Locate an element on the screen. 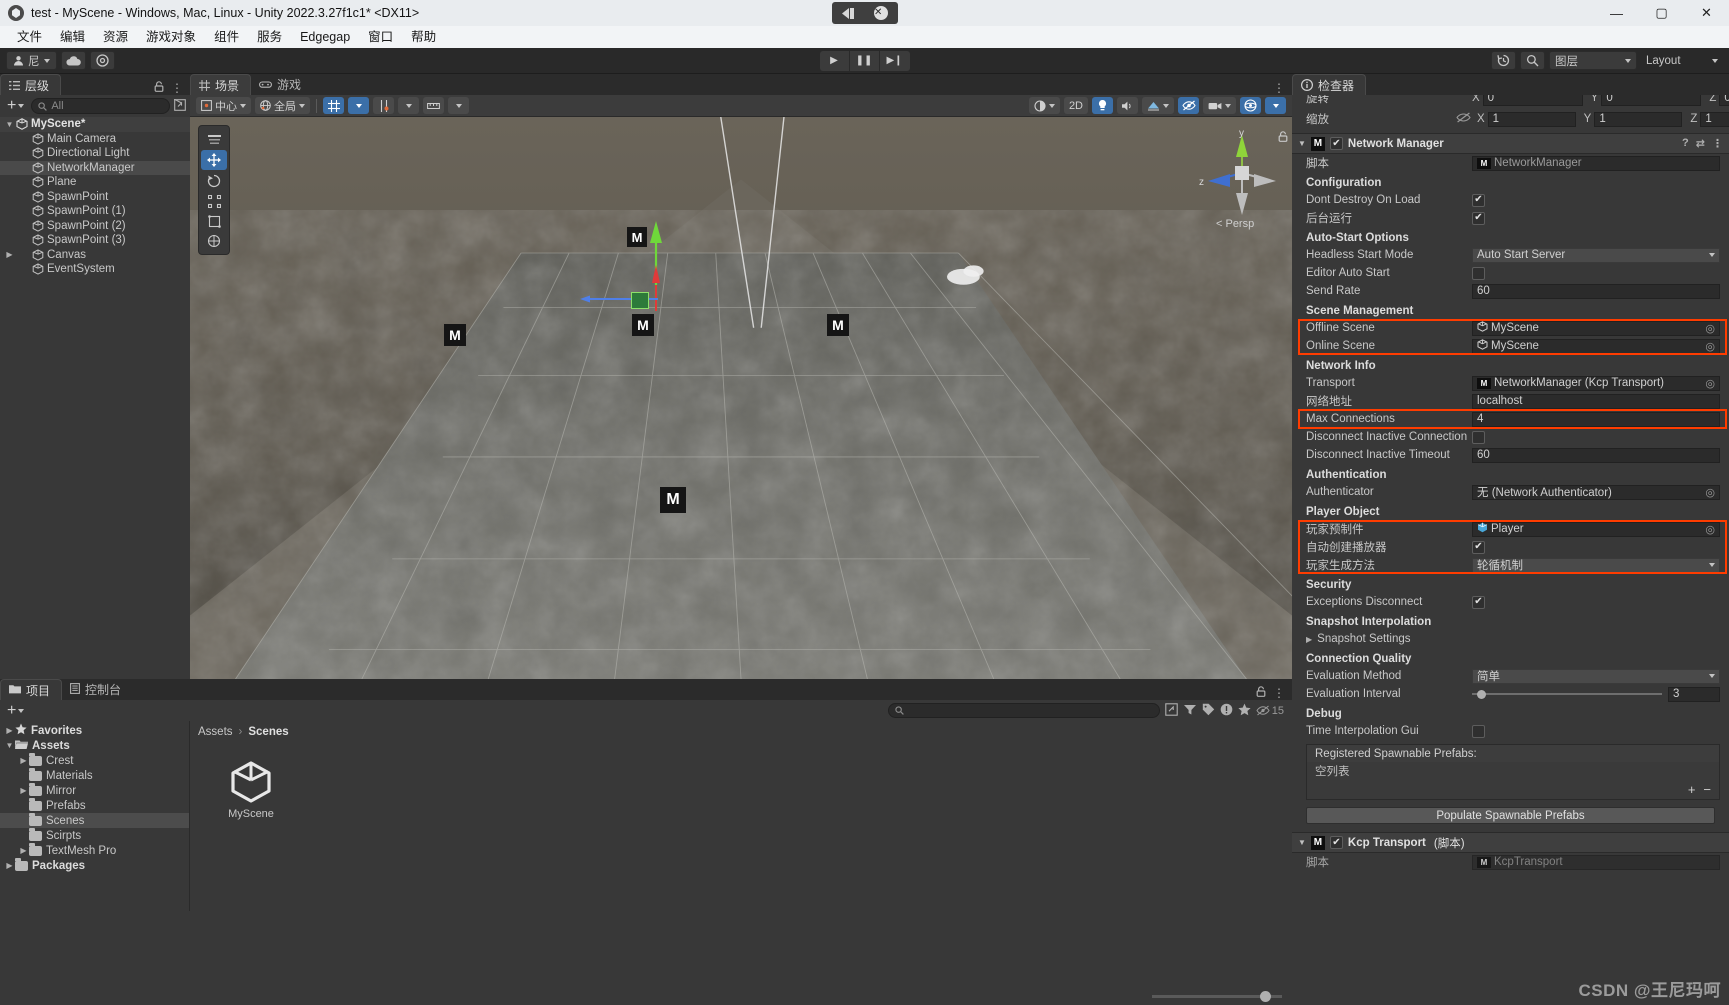 The height and width of the screenshot is (1005, 1729). services-settings-button is located at coordinates (102, 60).